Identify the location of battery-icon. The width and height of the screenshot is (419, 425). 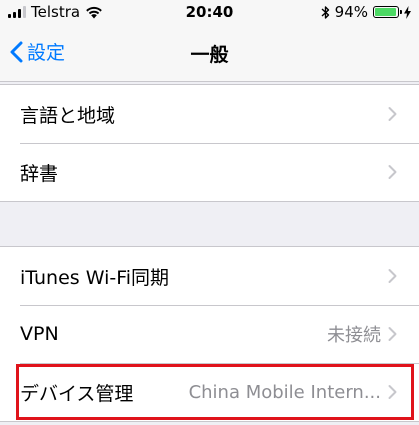
(387, 12).